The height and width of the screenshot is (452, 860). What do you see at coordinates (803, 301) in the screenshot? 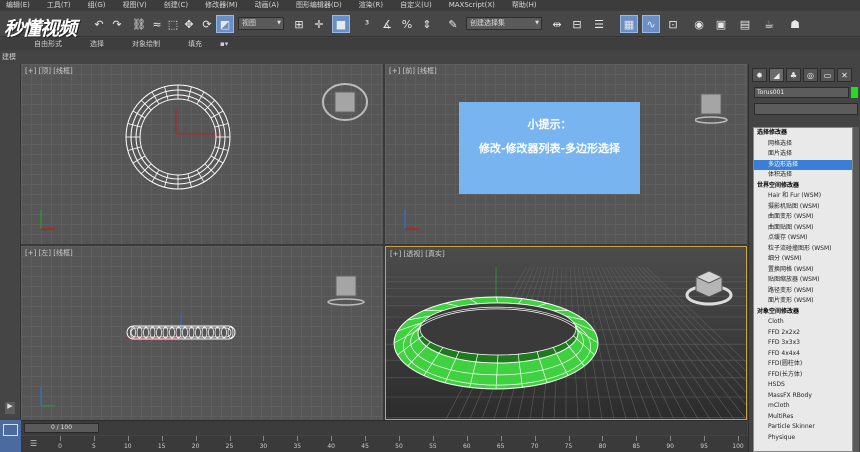
I see `modifier-item: 面片变形 (WSM)` at bounding box center [803, 301].